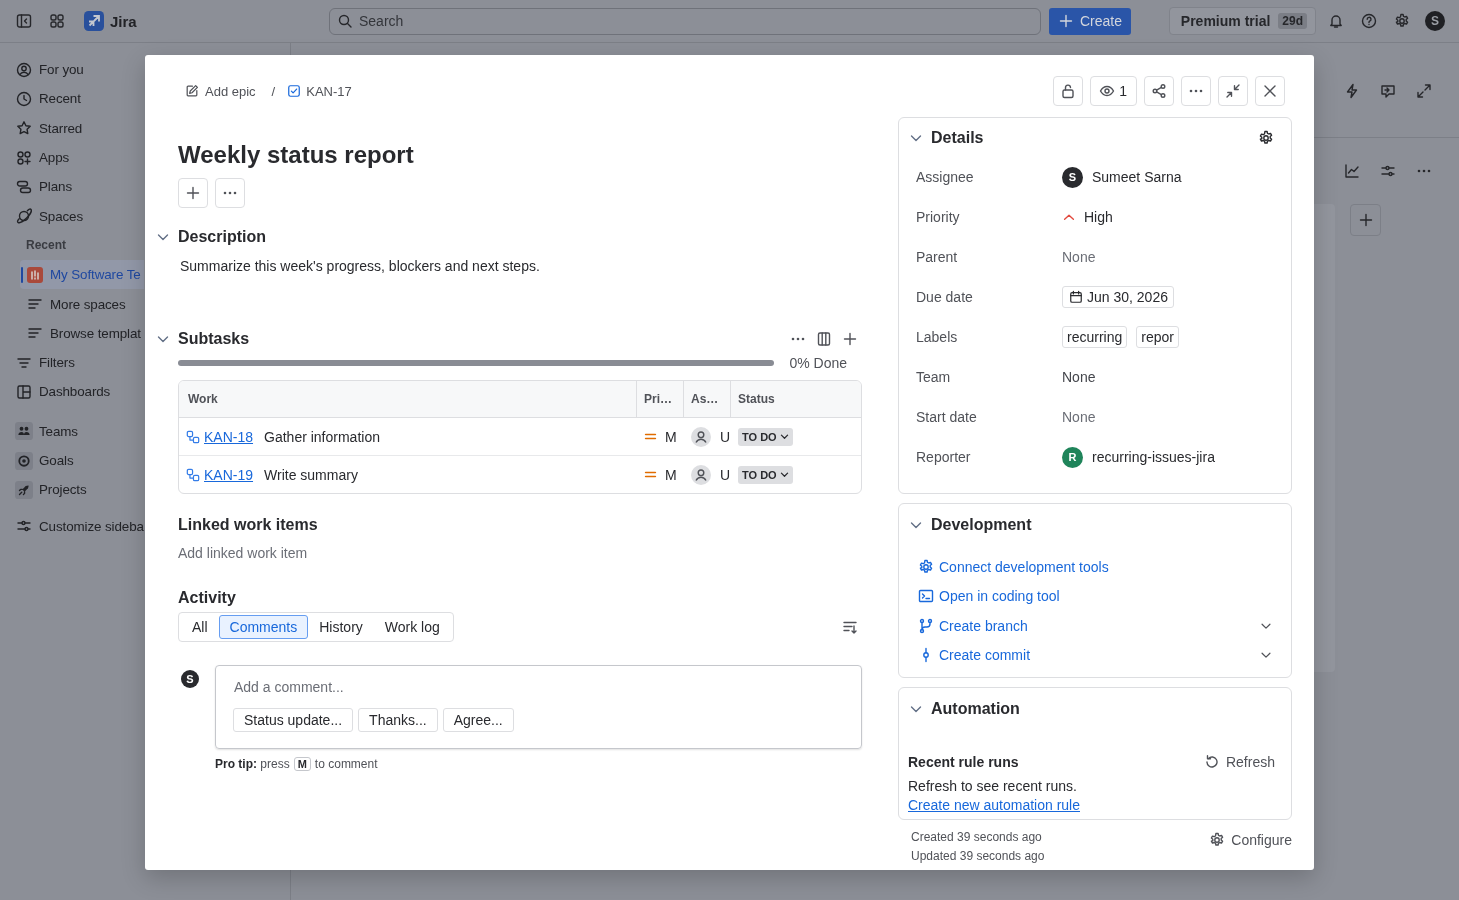  I want to click on search-icon, so click(345, 21).